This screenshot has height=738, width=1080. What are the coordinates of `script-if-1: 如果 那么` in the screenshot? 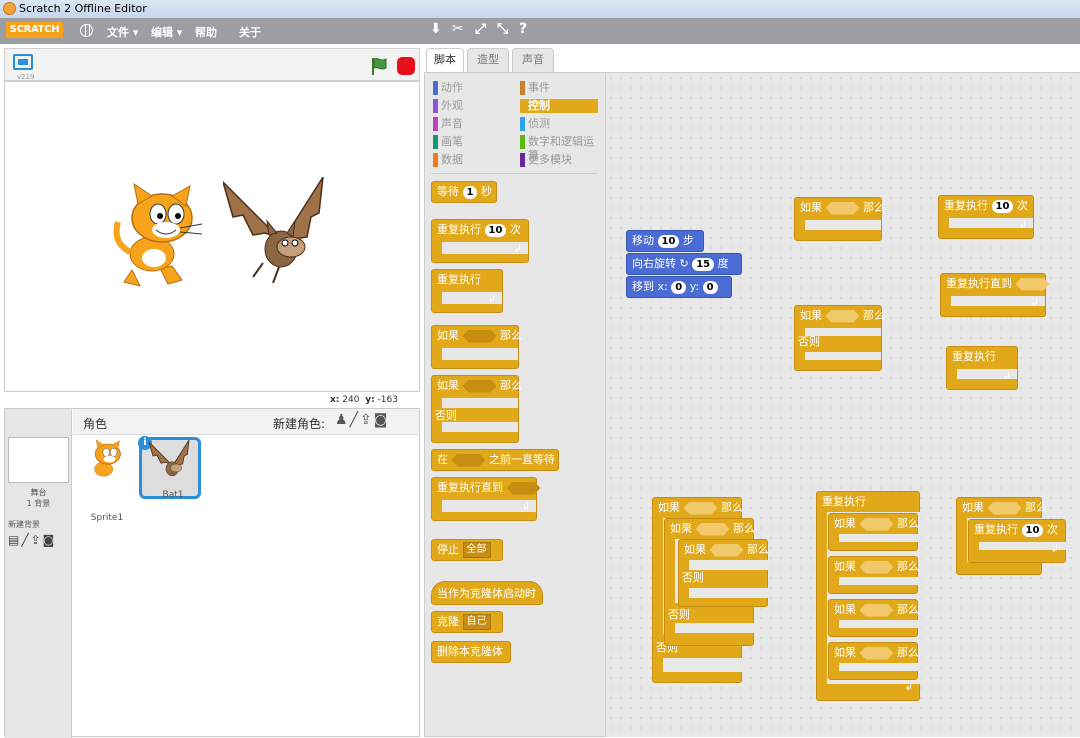 It's located at (873, 532).